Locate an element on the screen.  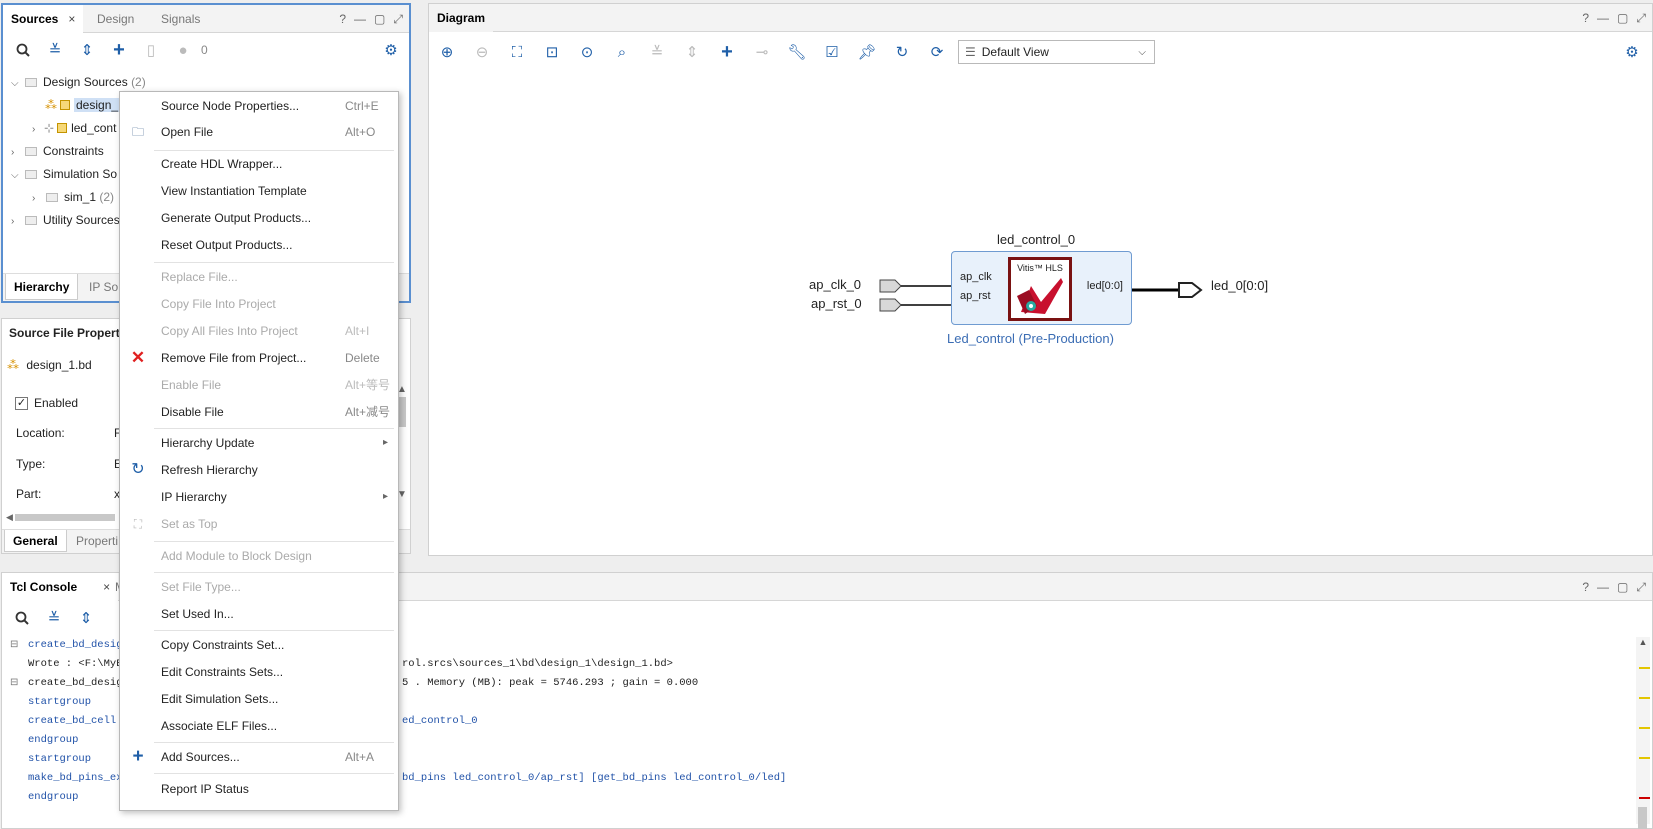
menu-item-open-file: 🗀︎ Open File Alt+O is located at coordinates (259, 132).